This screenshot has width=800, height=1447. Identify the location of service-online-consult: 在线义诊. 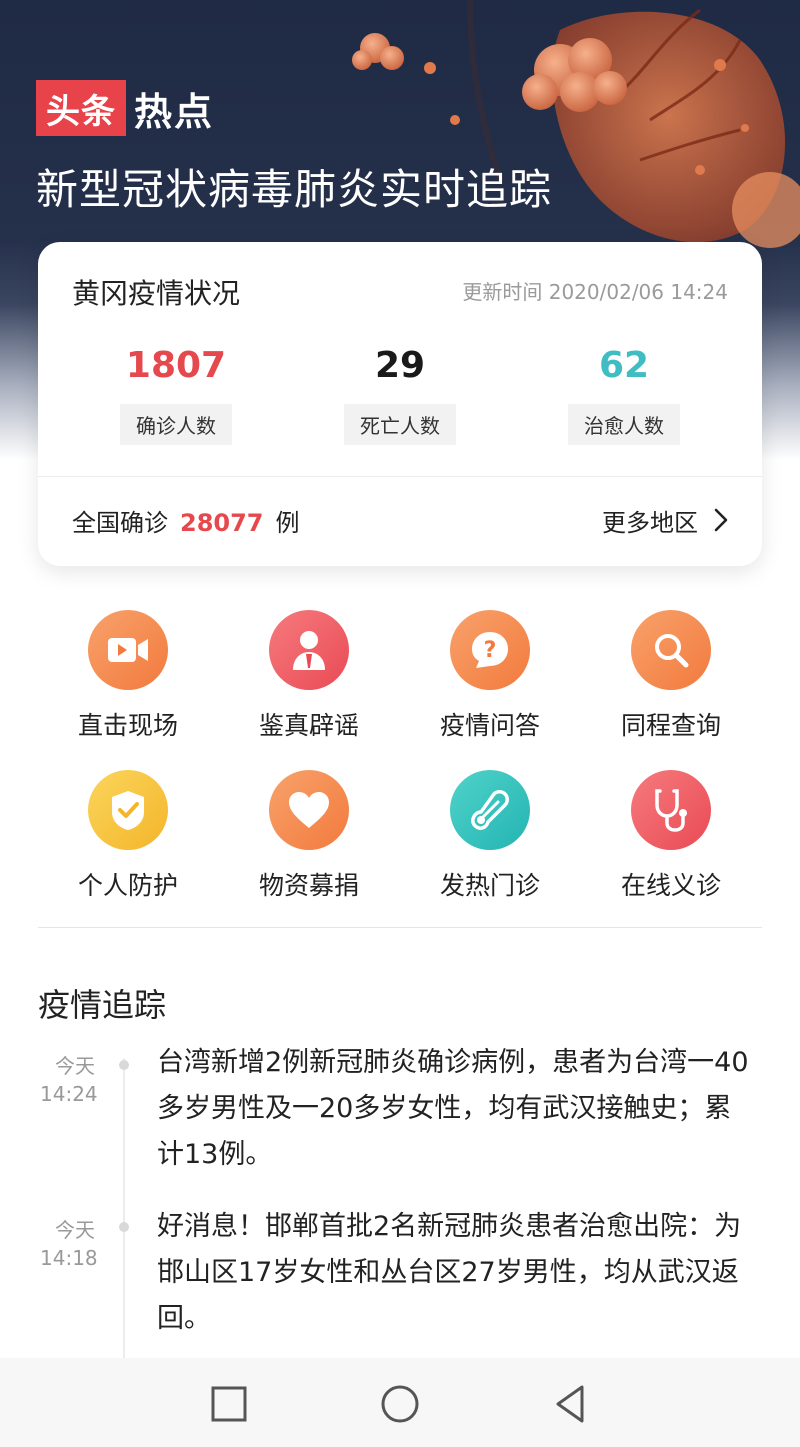
(671, 834).